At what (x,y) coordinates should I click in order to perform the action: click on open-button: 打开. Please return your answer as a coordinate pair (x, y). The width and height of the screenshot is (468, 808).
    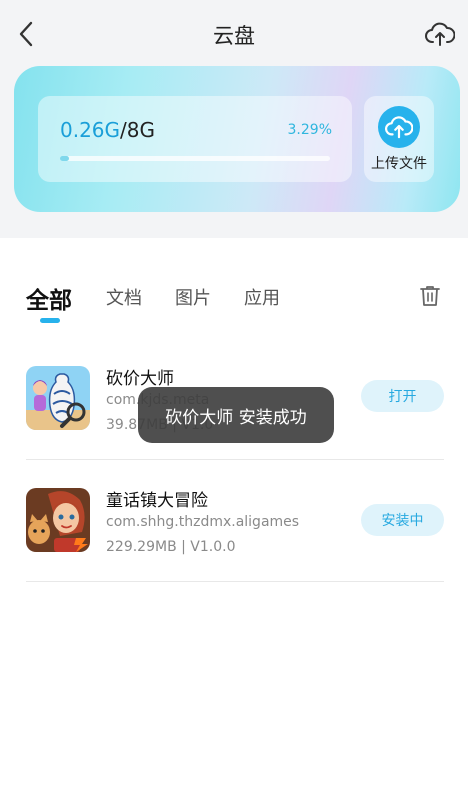
    Looking at the image, I should click on (402, 396).